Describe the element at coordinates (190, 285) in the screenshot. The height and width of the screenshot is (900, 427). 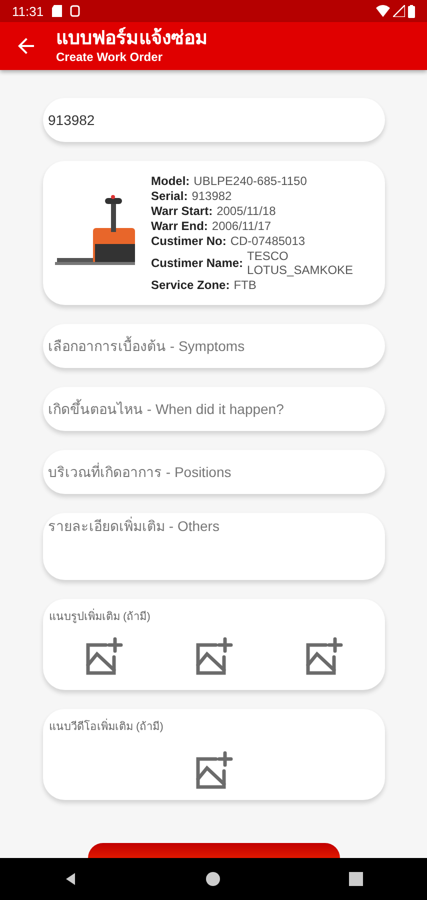
I see `field-label: Service Zone:` at that location.